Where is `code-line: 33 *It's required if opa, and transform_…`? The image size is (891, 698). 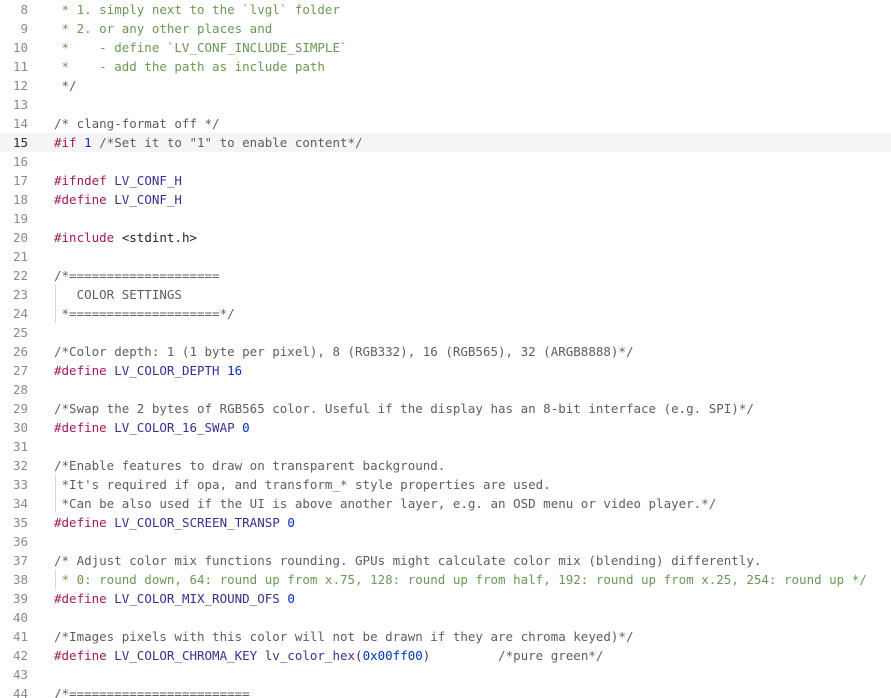 code-line: 33 *It's required if opa, and transform_… is located at coordinates (445, 484).